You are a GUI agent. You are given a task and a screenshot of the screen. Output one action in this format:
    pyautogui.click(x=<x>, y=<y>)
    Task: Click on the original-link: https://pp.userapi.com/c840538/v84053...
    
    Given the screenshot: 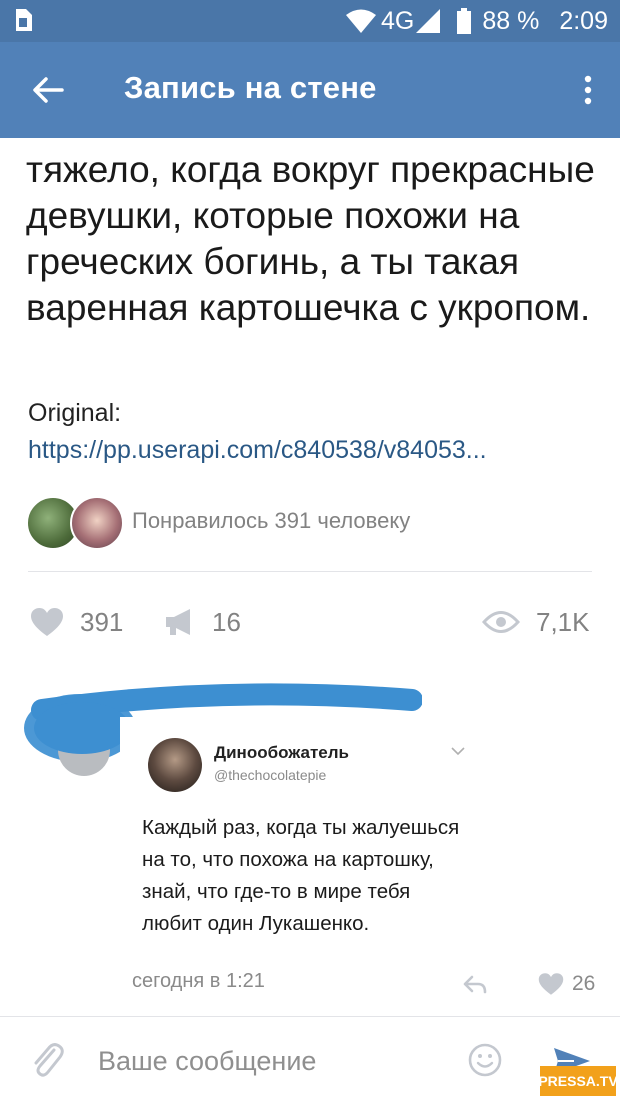 What is the action you would take?
    pyautogui.click(x=257, y=450)
    